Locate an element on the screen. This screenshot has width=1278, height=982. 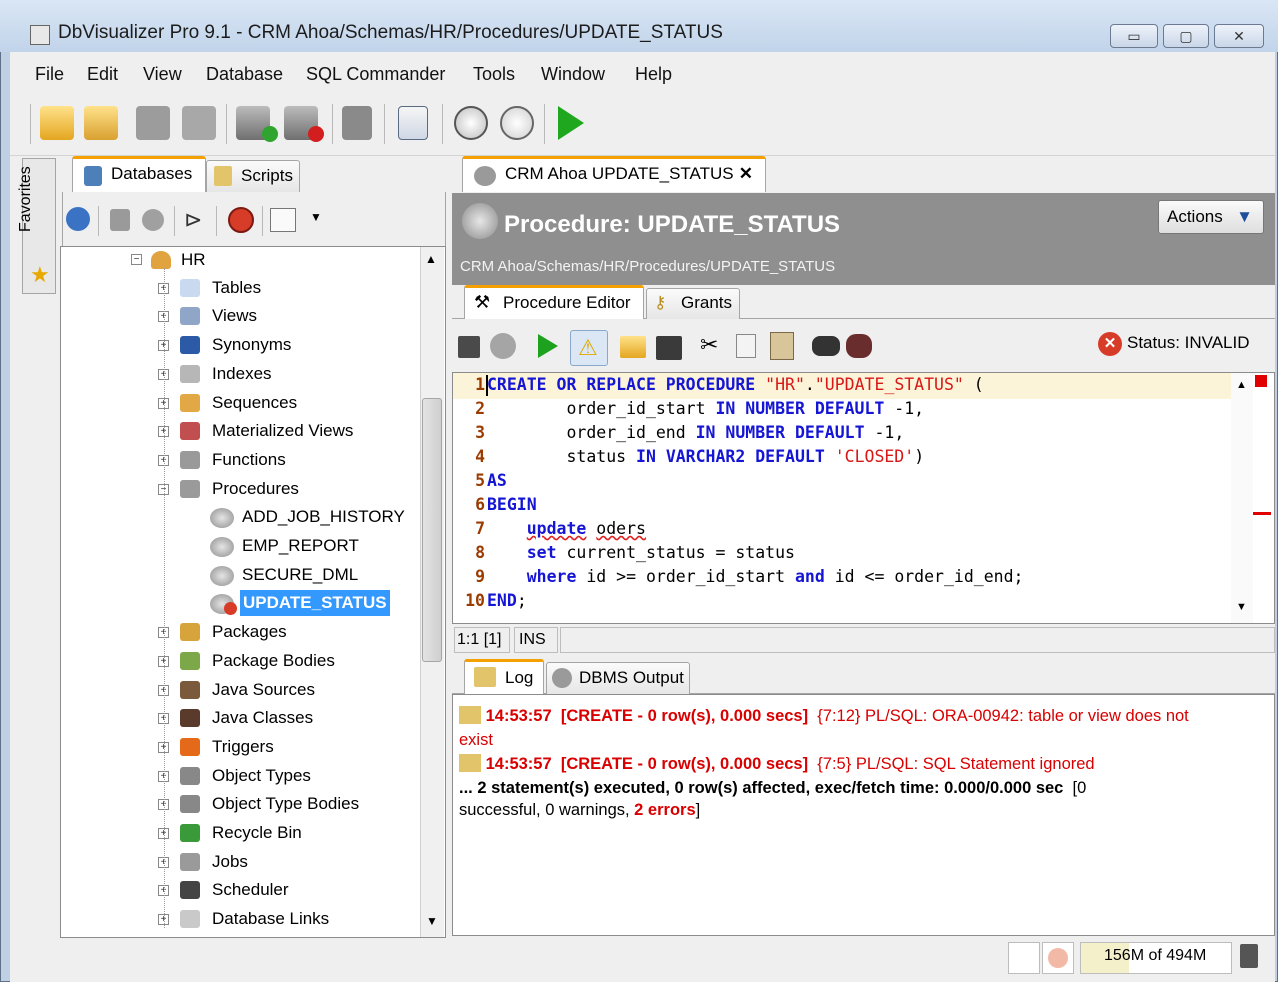
run-add-icon is located at coordinates (571, 123).